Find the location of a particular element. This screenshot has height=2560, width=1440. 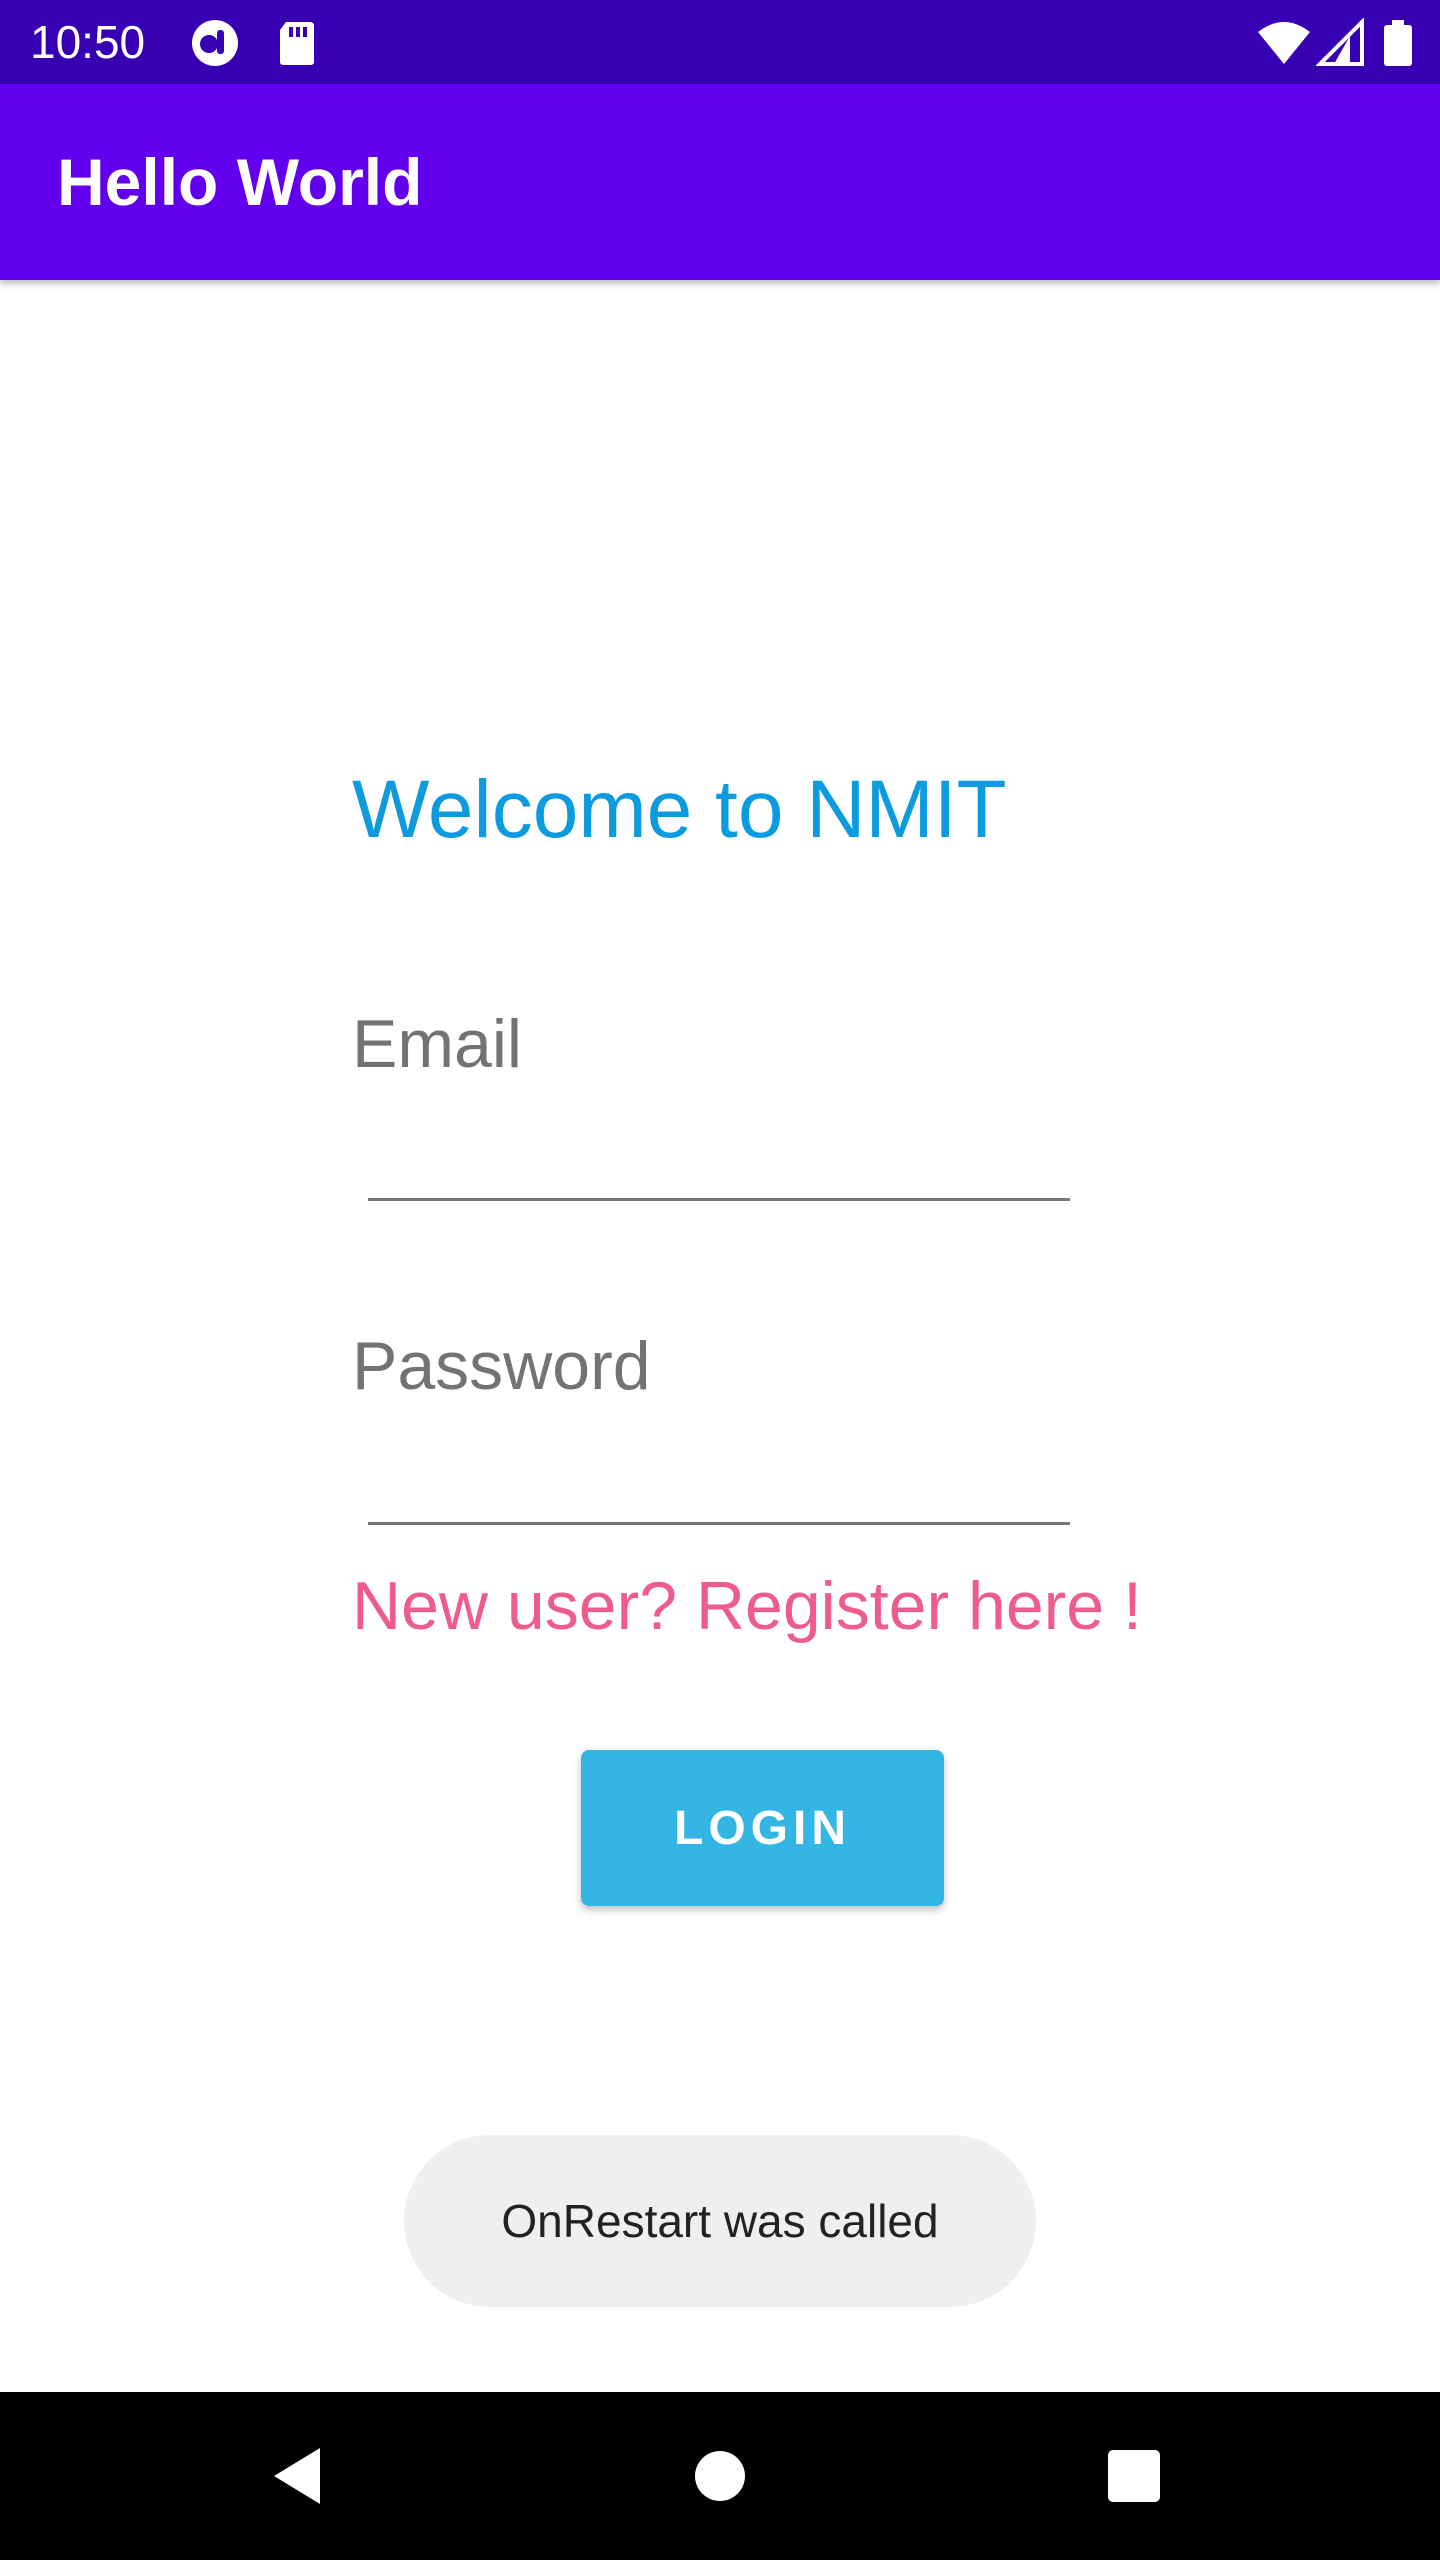

home-icon is located at coordinates (720, 2476).